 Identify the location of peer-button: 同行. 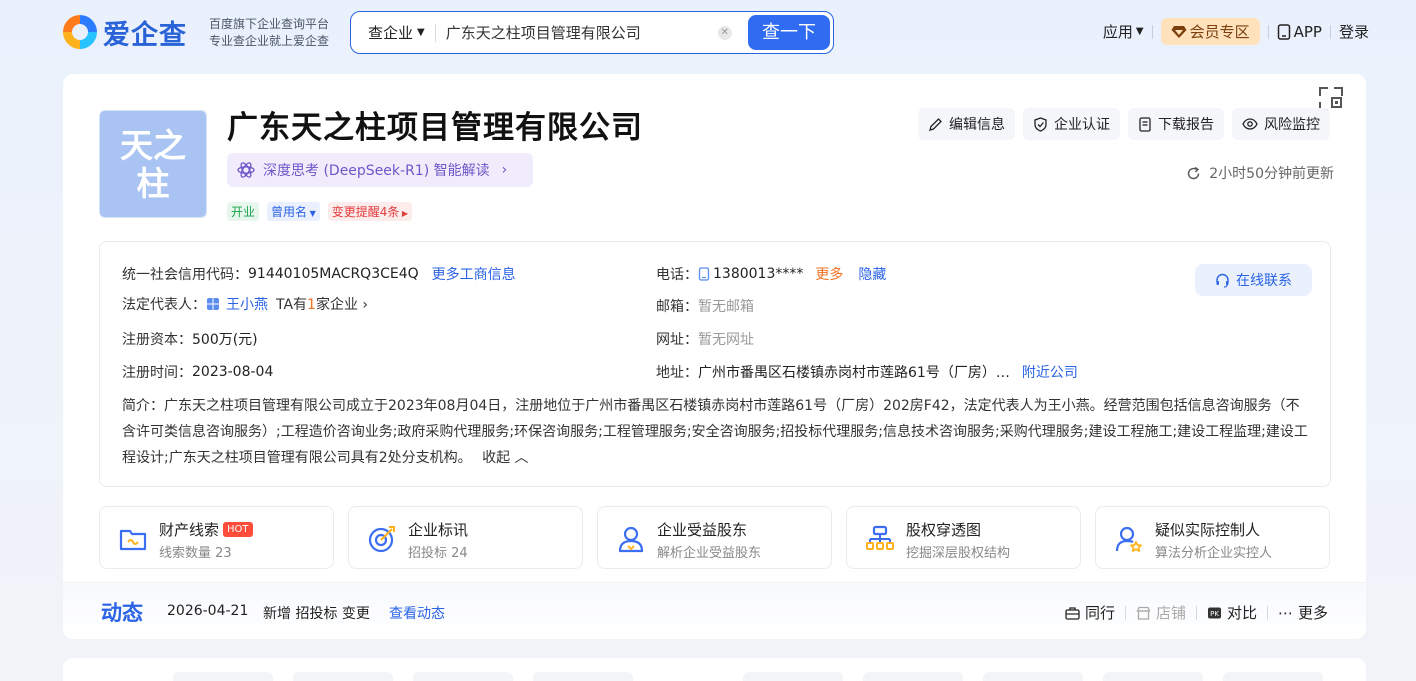
(1090, 612).